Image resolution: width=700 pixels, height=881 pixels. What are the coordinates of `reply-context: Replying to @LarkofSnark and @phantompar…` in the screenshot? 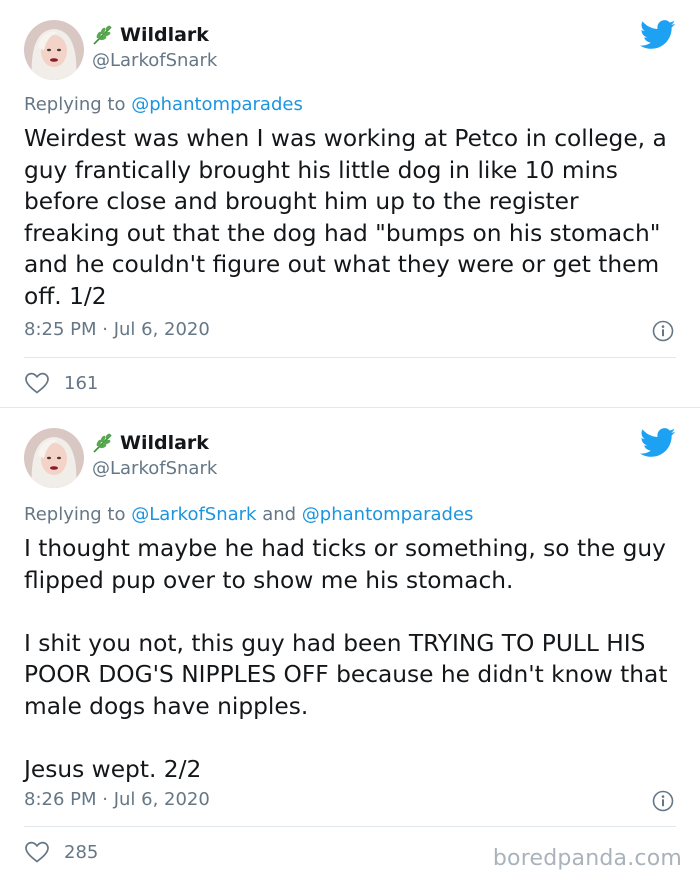 It's located at (248, 514).